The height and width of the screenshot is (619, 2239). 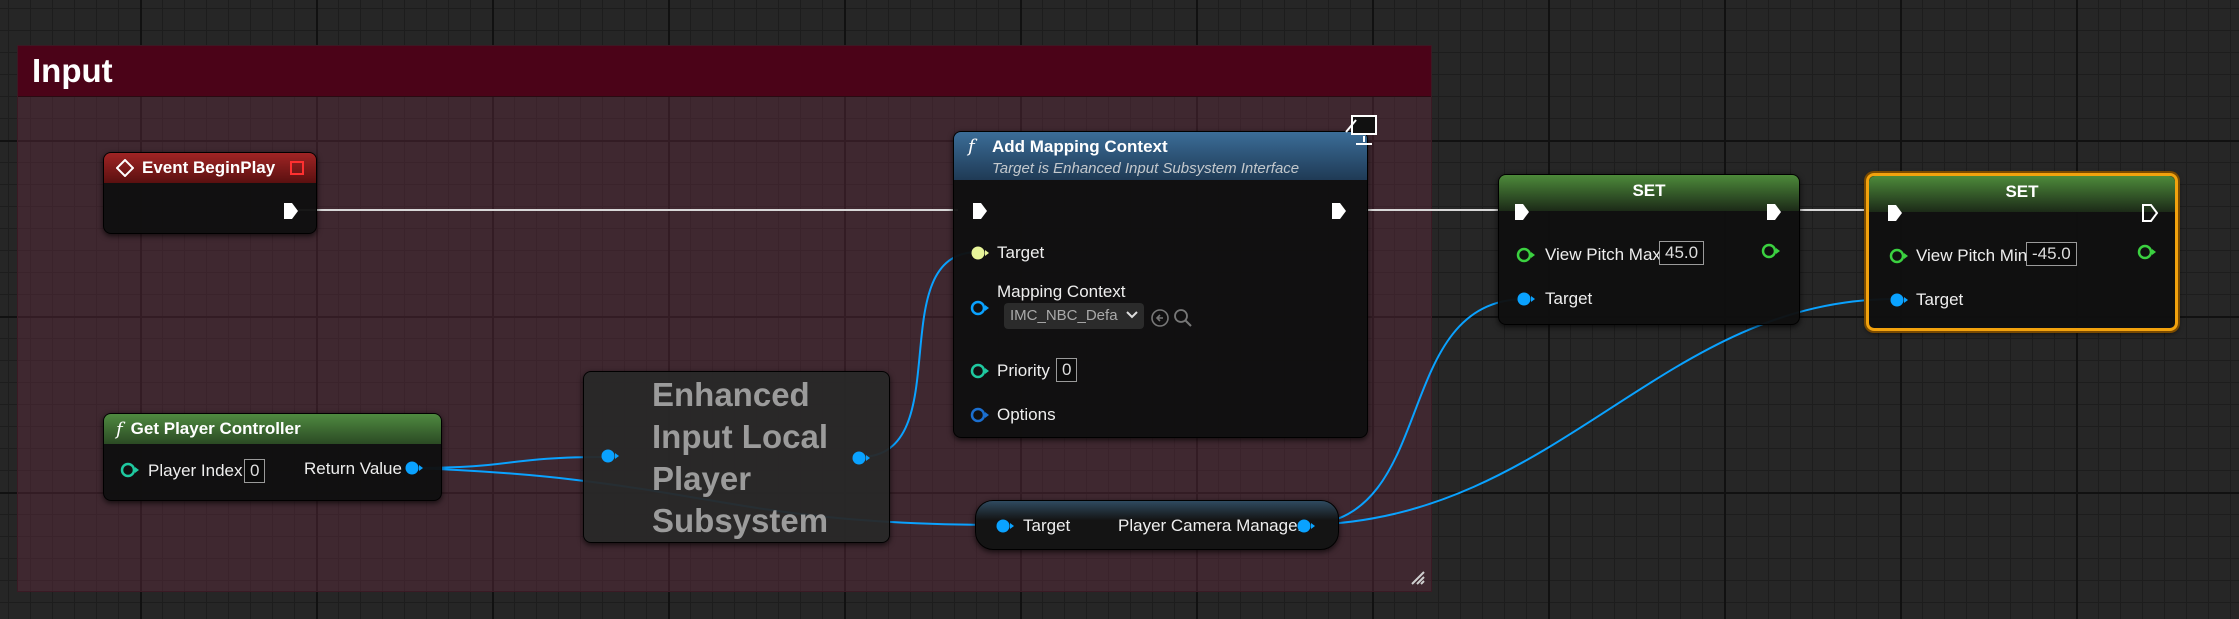 I want to click on node-title: Get Player Controller, so click(x=215, y=428).